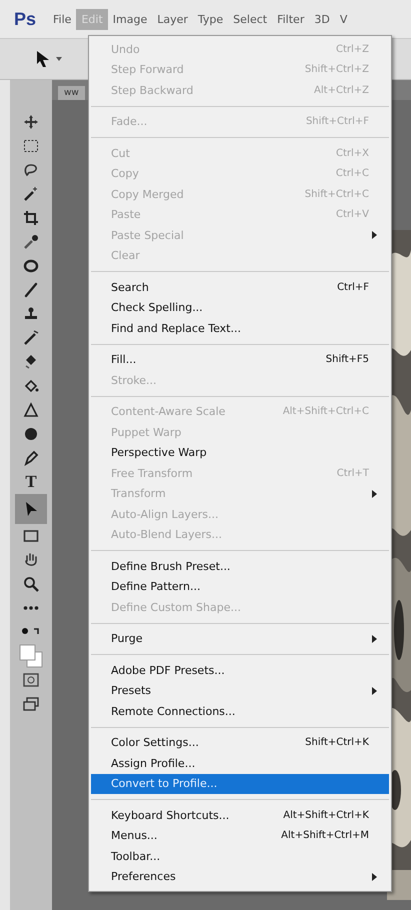  I want to click on shortcut-label: Ctrl+V, so click(352, 214).